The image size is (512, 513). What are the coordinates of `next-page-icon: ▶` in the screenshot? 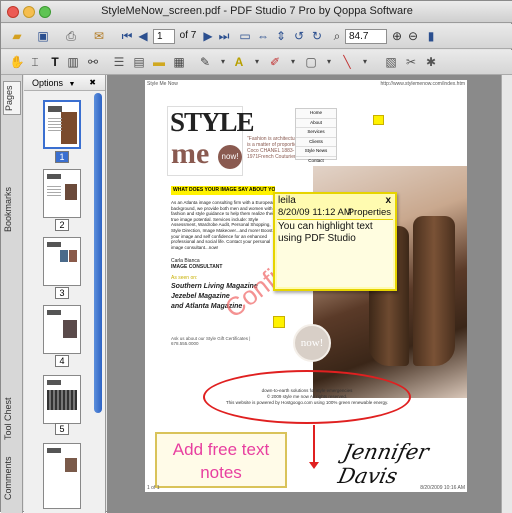 It's located at (208, 36).